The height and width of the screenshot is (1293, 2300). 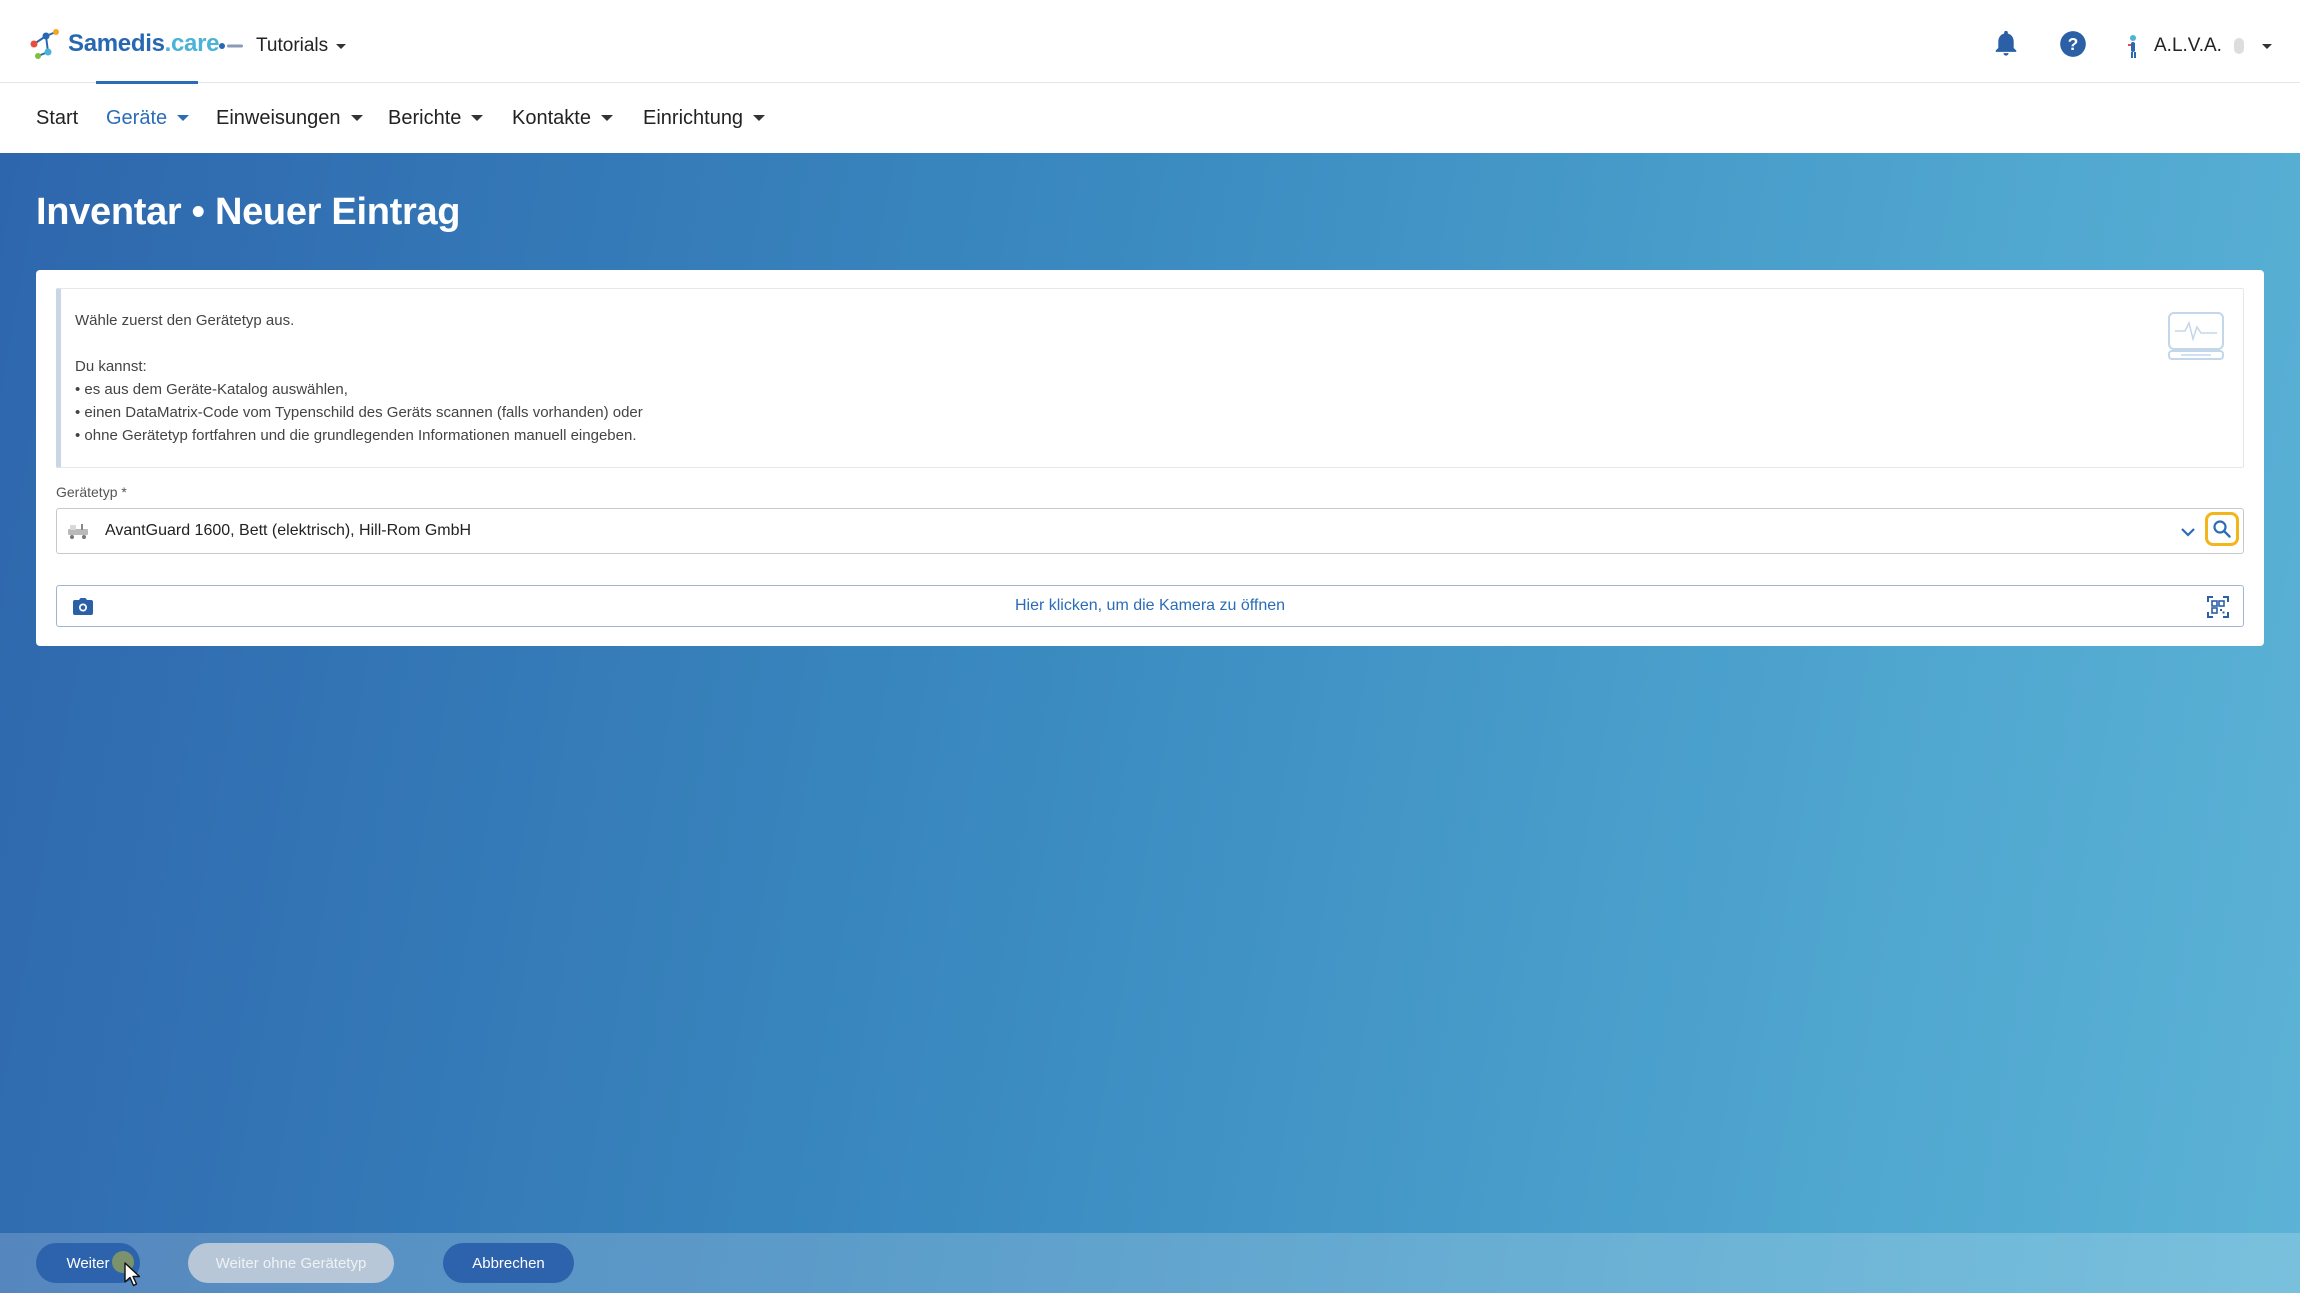 What do you see at coordinates (551, 117) in the screenshot?
I see `nav-item-label: Kontakte` at bounding box center [551, 117].